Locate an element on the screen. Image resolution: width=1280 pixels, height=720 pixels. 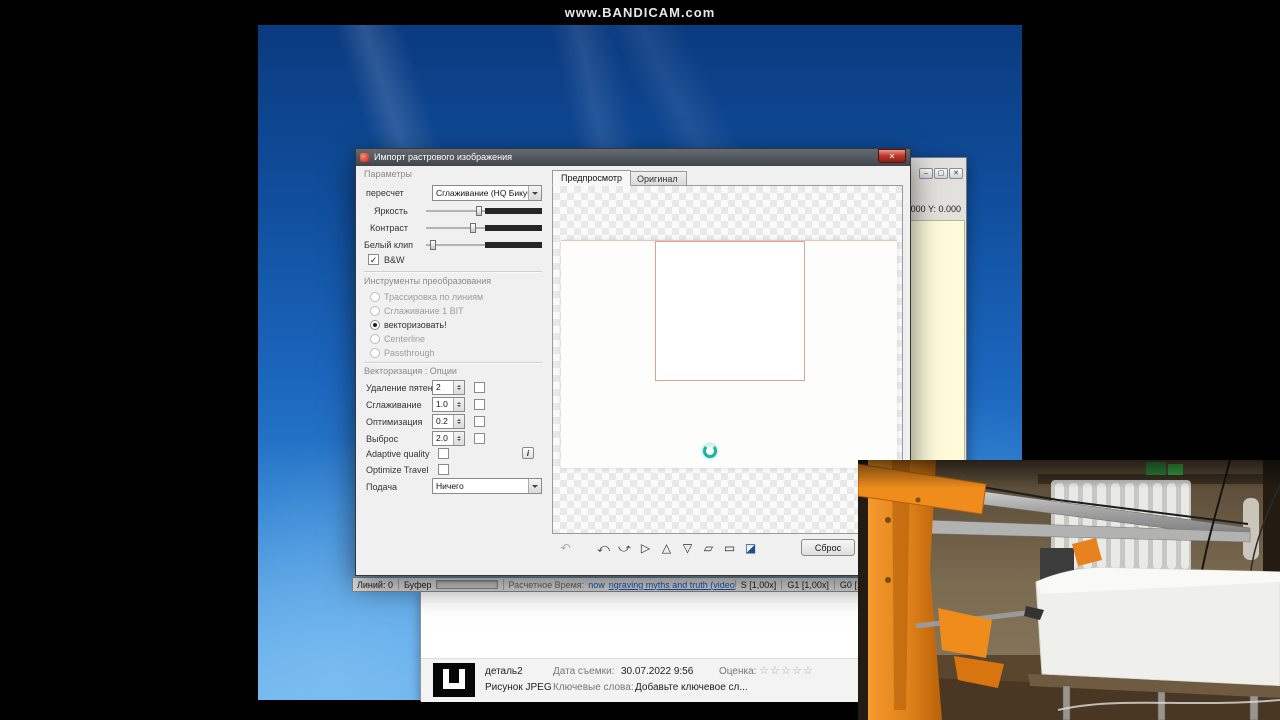
optimization-spinner: 0.2 is located at coordinates (448, 421).